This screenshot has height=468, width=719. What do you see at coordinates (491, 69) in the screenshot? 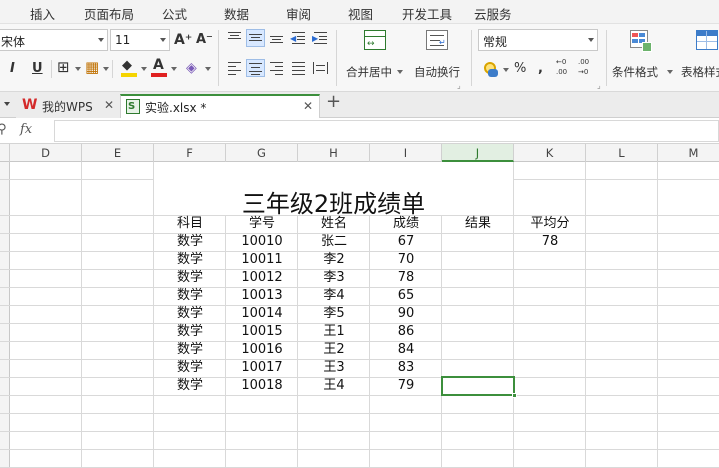
I see `currency-icon` at bounding box center [491, 69].